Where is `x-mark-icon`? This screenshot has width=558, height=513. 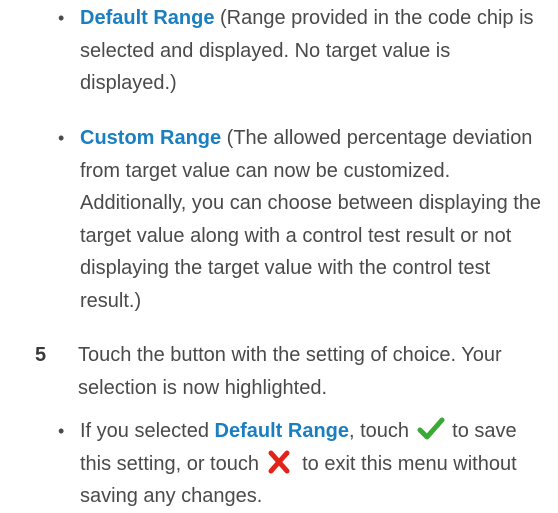
x-mark-icon is located at coordinates (281, 462).